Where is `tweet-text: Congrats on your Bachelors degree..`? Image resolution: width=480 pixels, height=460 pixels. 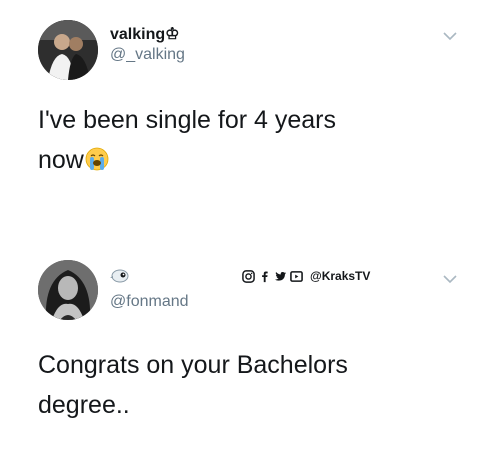 tweet-text: Congrats on your Bachelors degree.. is located at coordinates (244, 385).